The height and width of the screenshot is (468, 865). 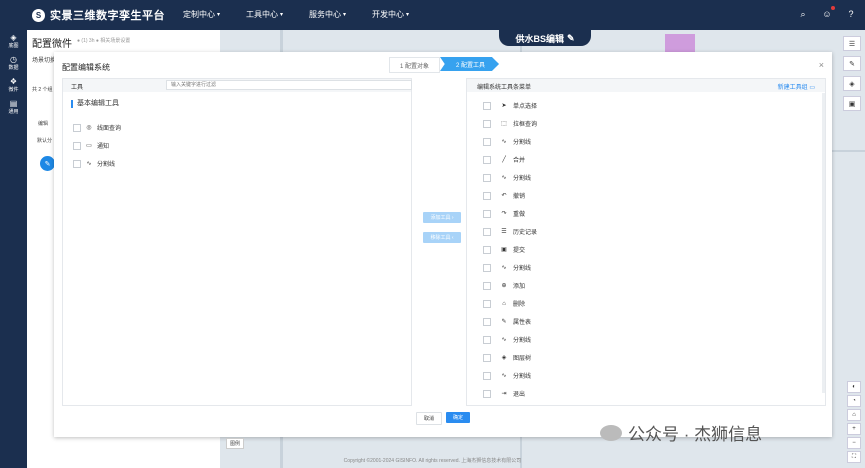 I want to click on tool-item-label: 分割线, so click(x=106, y=165).